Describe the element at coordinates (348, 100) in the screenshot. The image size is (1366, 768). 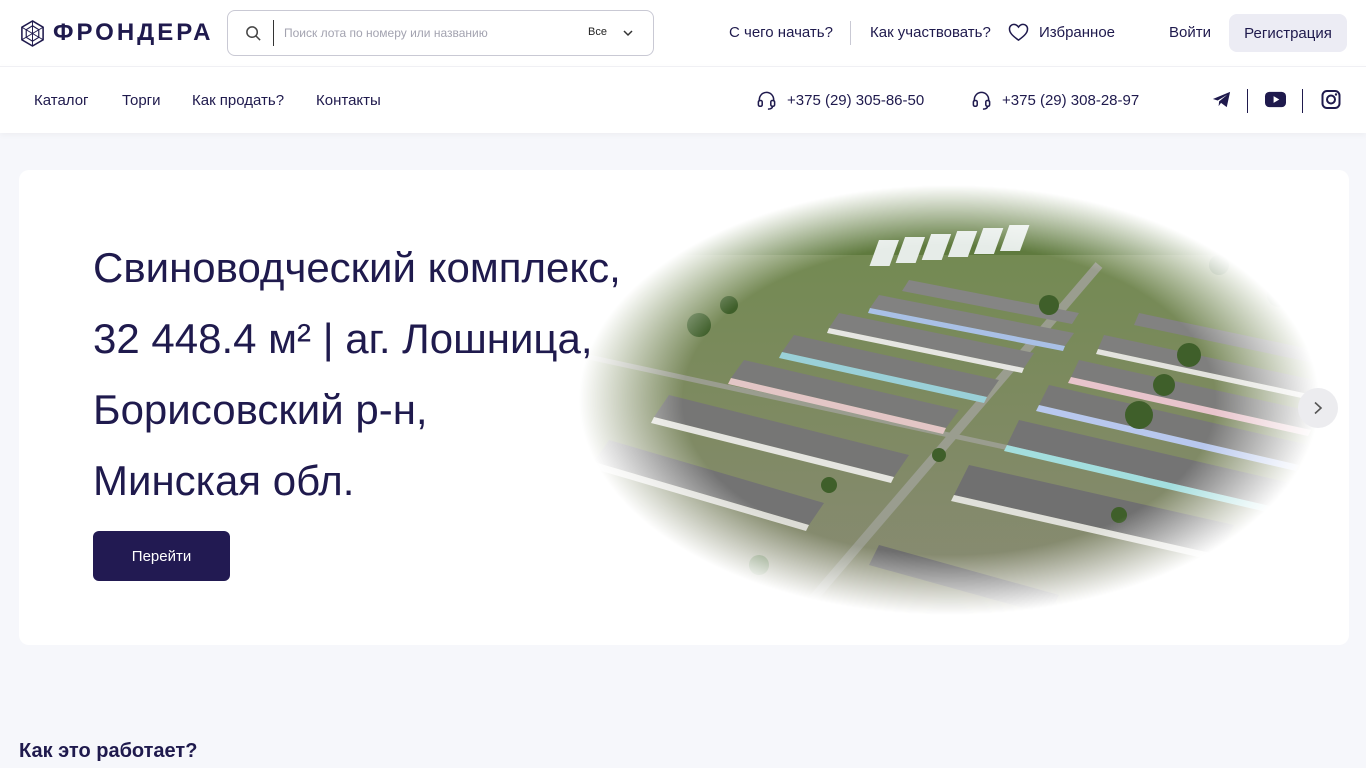
I see `nav-item-contacts: Контакты` at that location.